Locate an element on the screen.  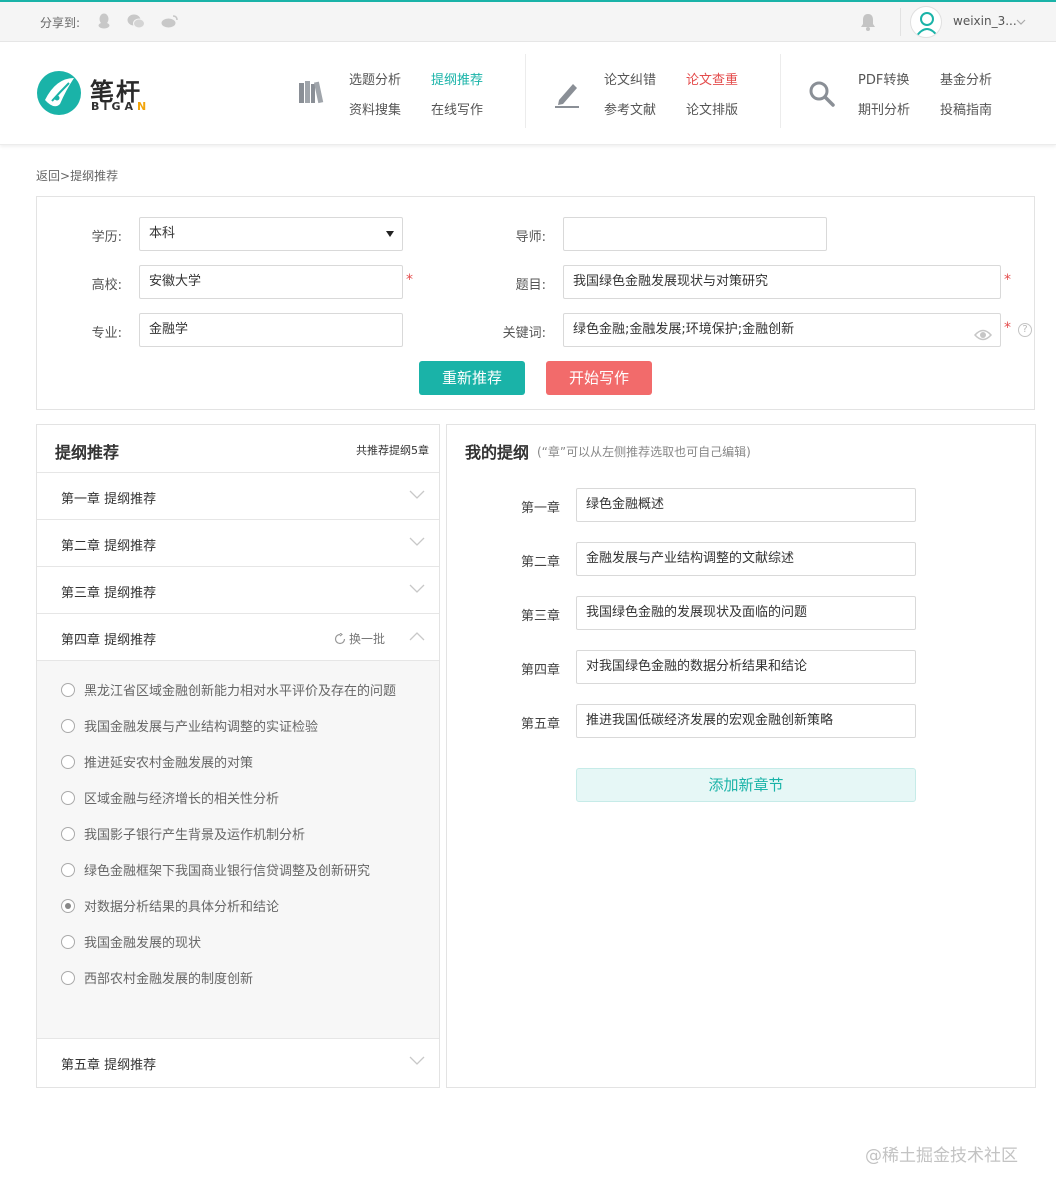
search-icon is located at coordinates (822, 94).